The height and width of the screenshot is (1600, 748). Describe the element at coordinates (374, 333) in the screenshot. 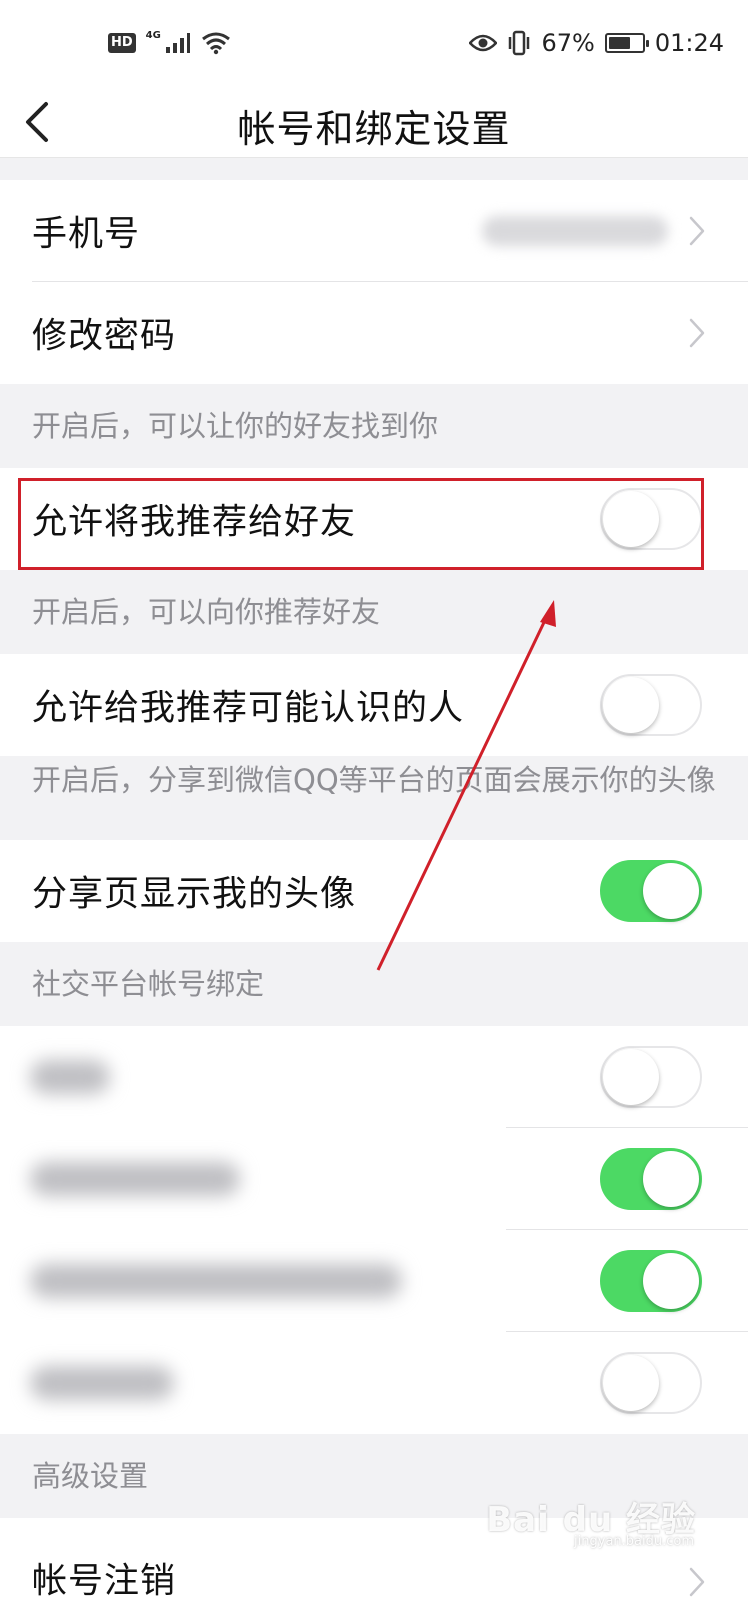

I see `change-password-row: 修改密码` at that location.